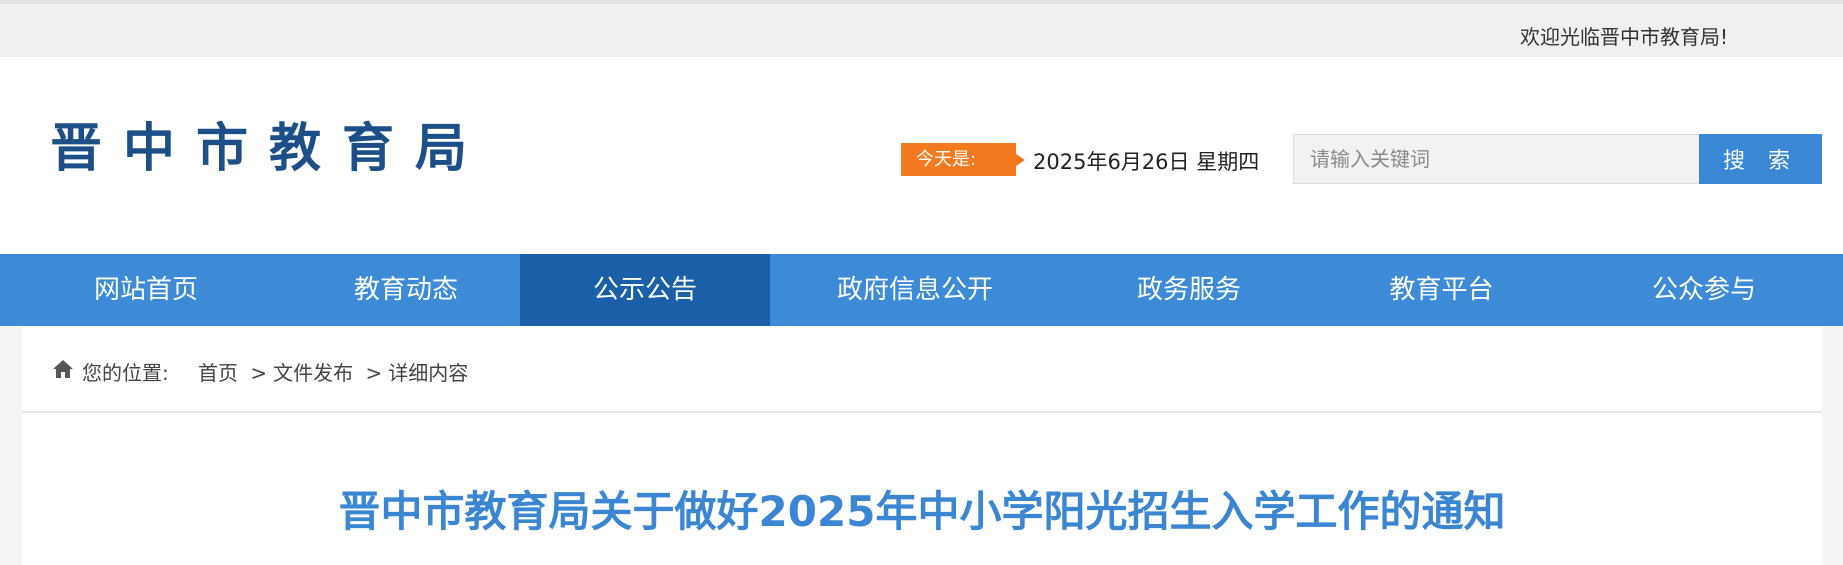 The height and width of the screenshot is (565, 1843). Describe the element at coordinates (921, 28) in the screenshot. I see `top-bar: 欢迎光临晋中市教育局!` at that location.